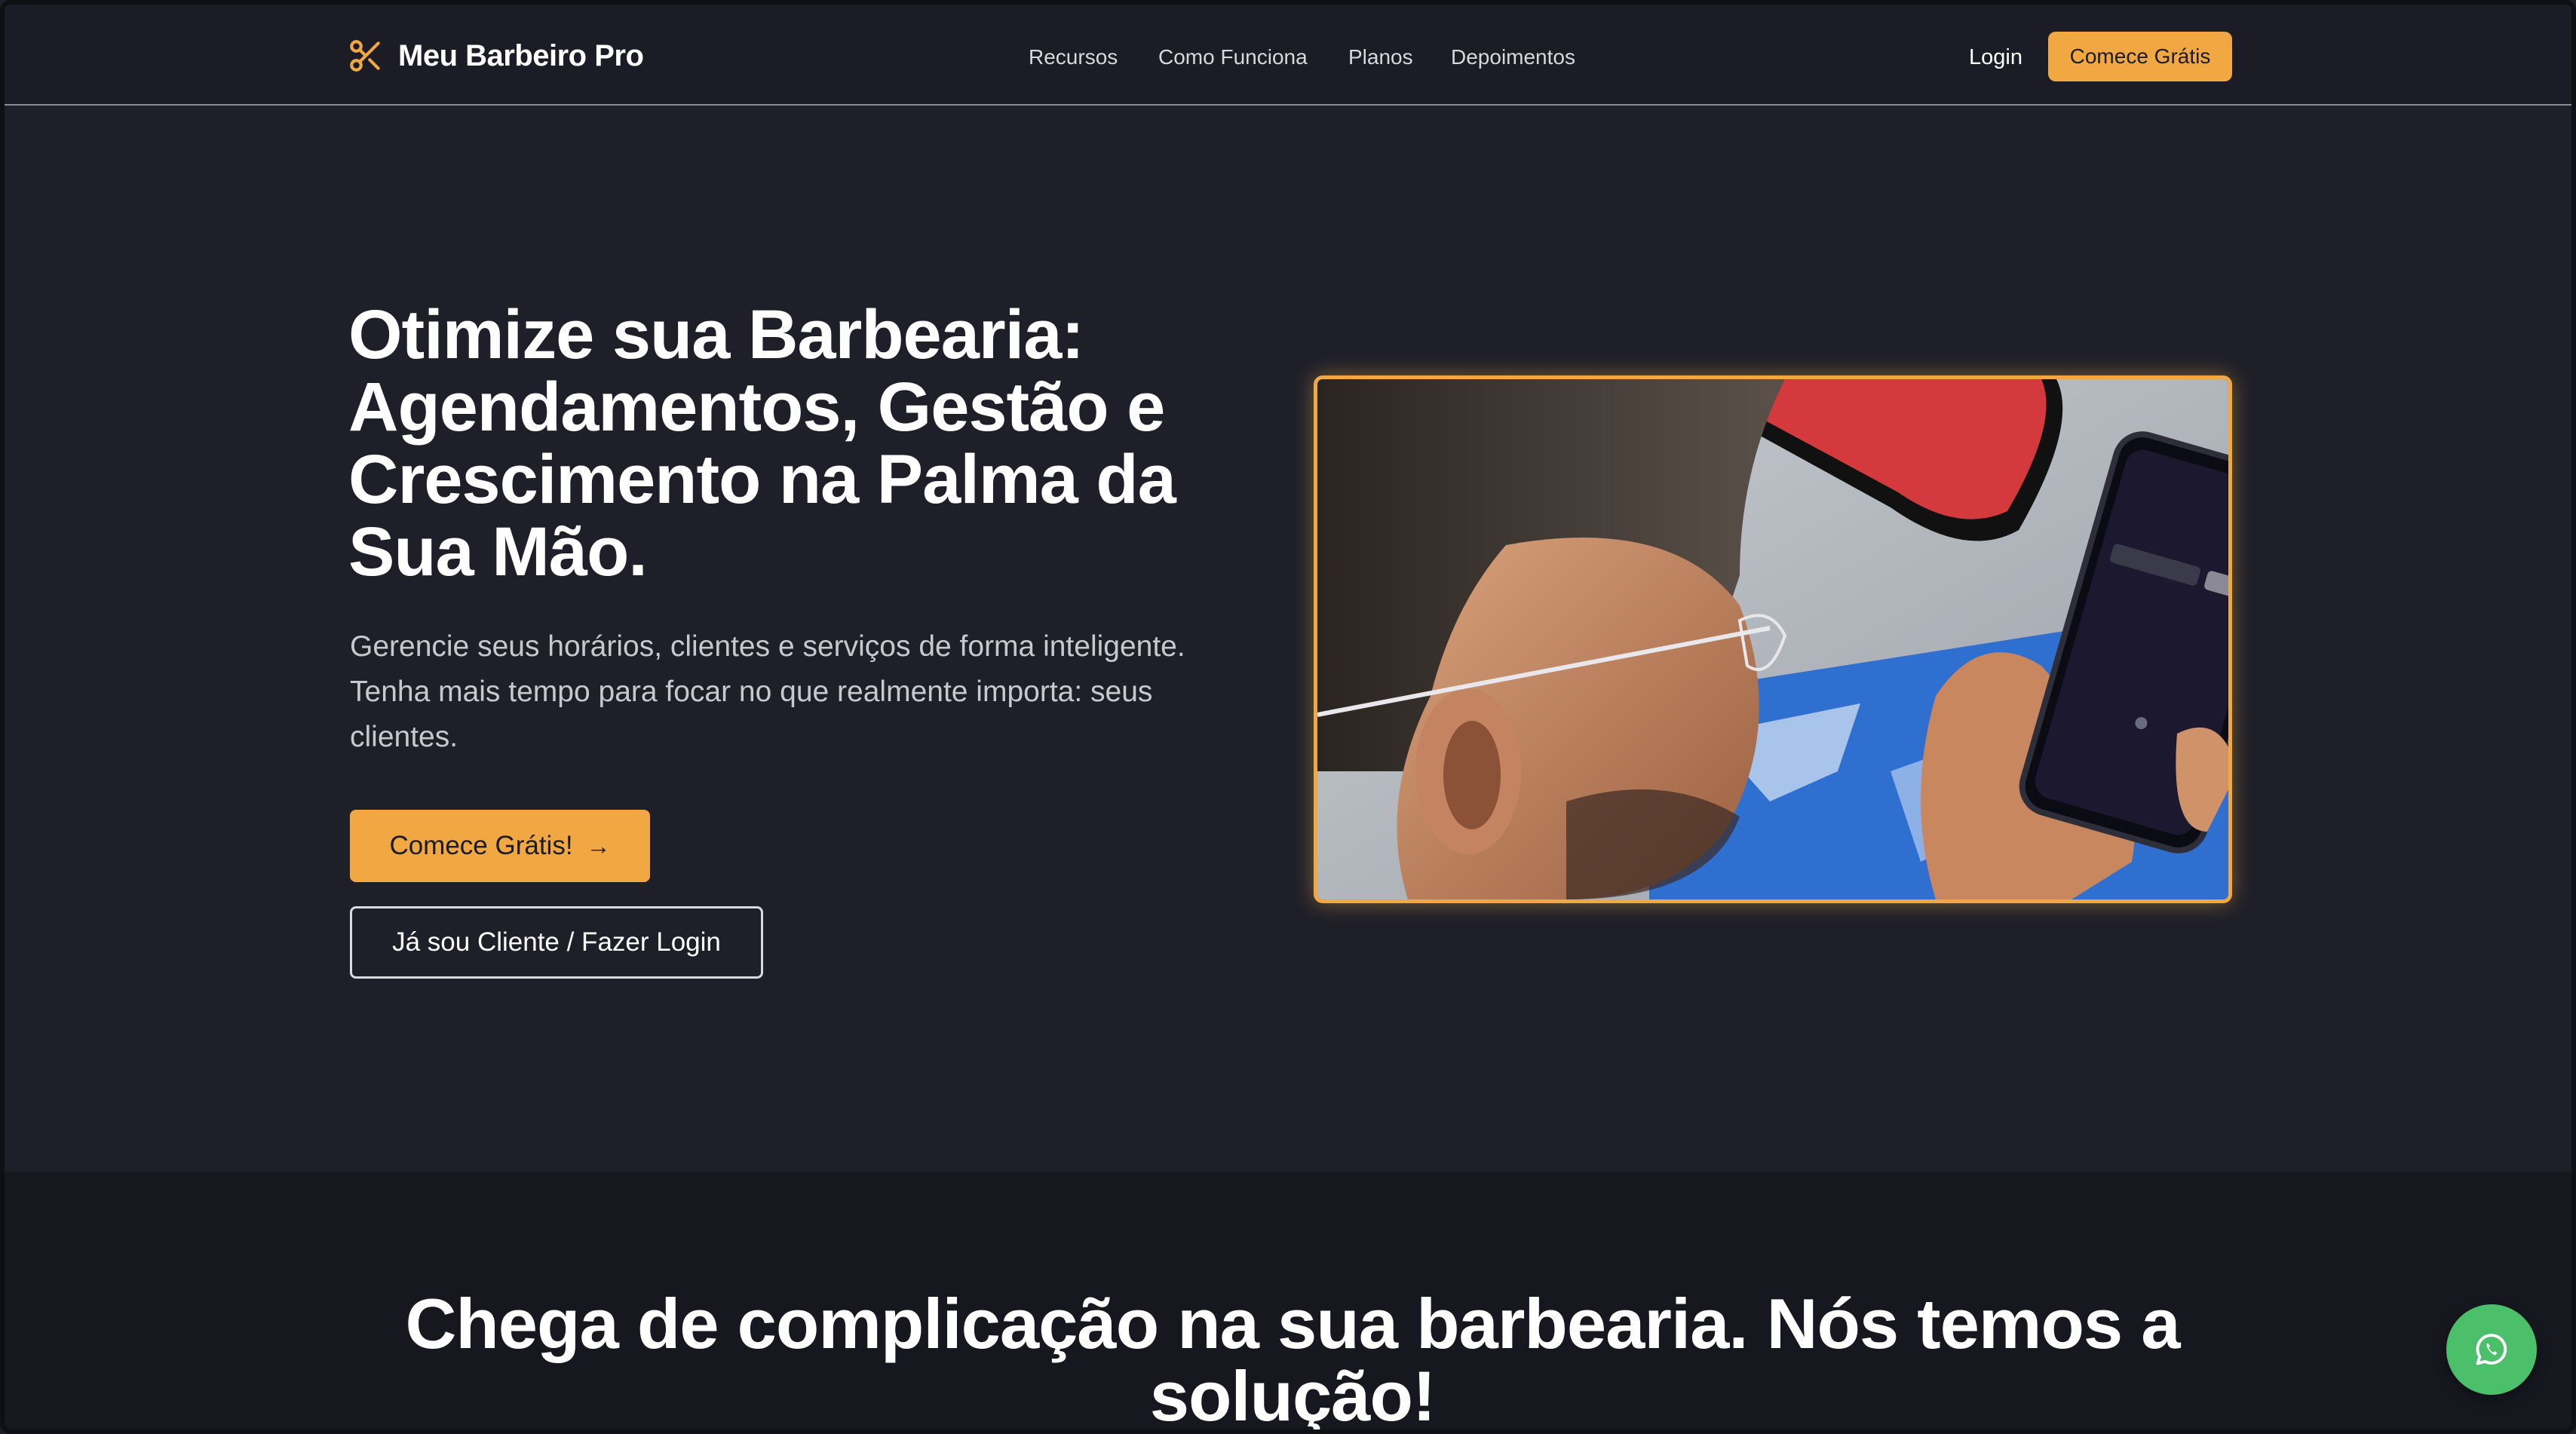 This screenshot has height=1434, width=2576. I want to click on arrow-right-icon: →, so click(598, 845).